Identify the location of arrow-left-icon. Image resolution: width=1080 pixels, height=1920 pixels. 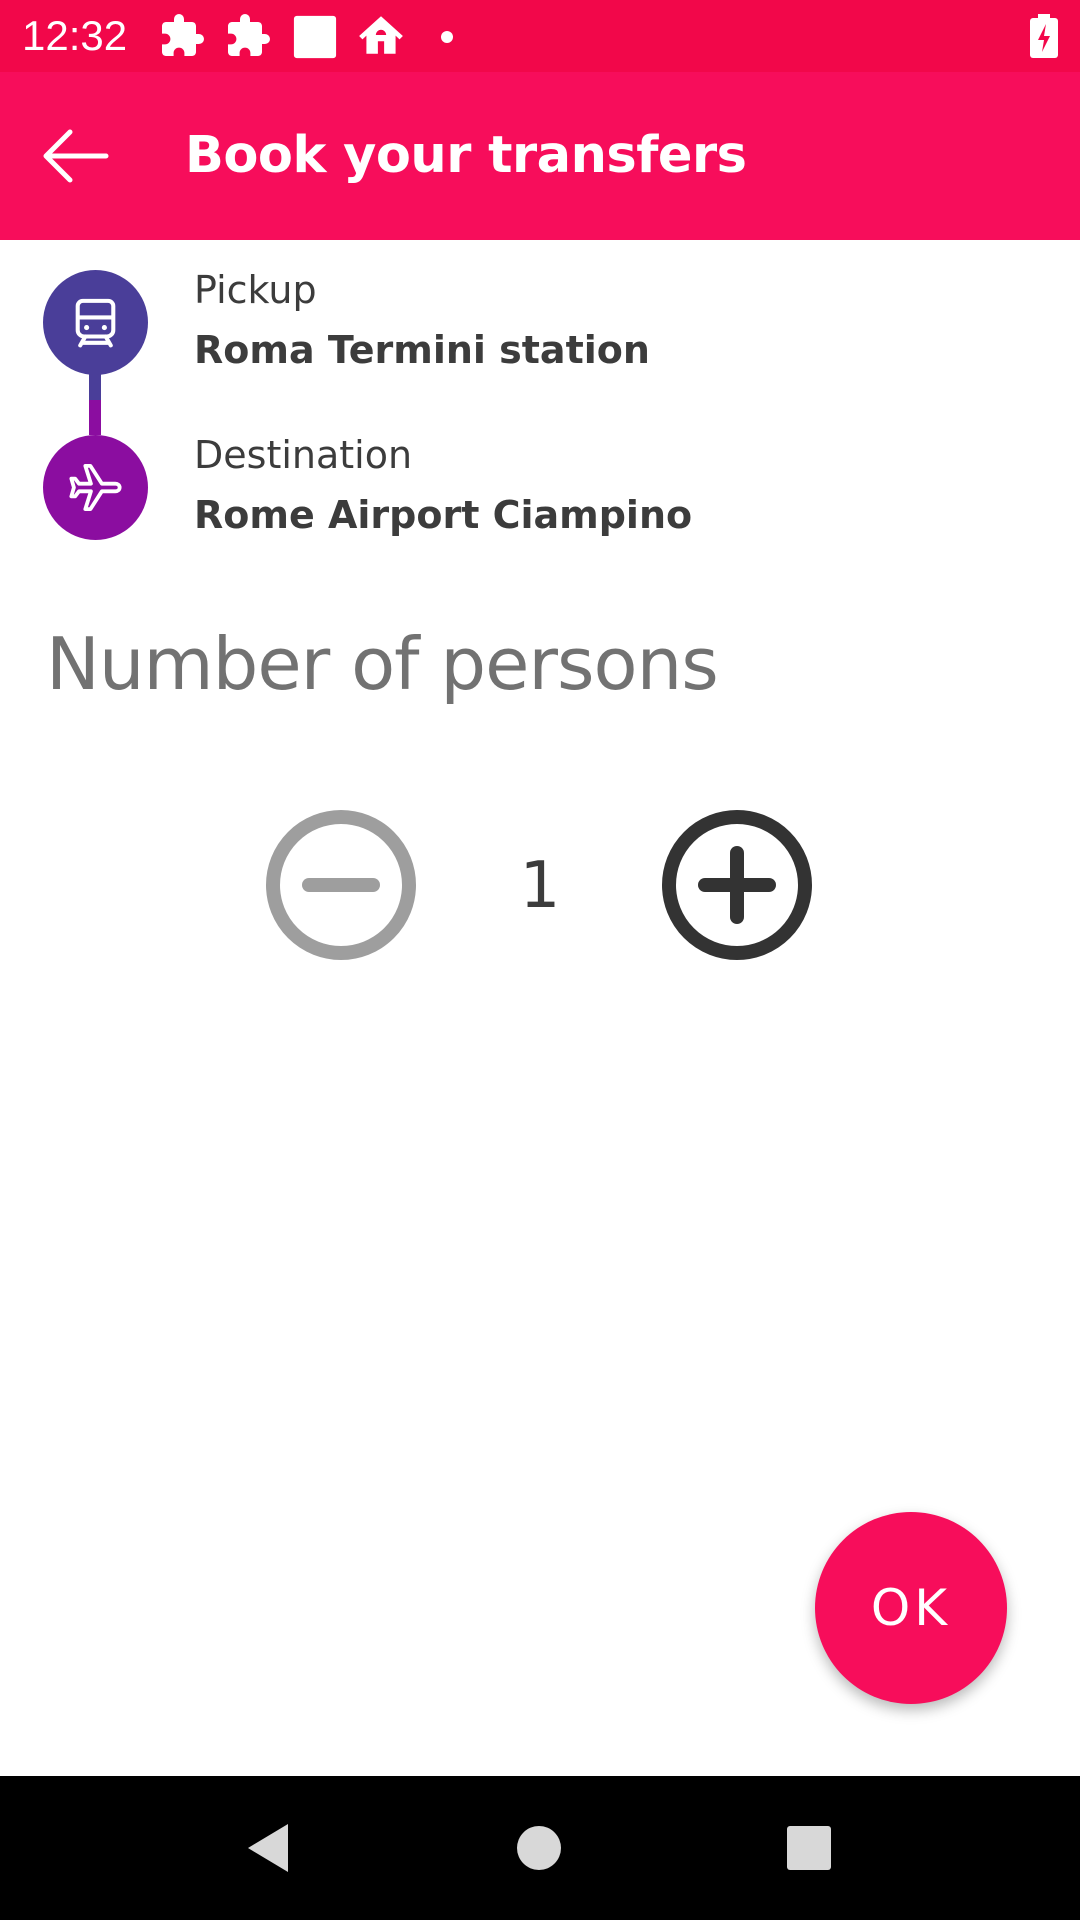
(75, 167).